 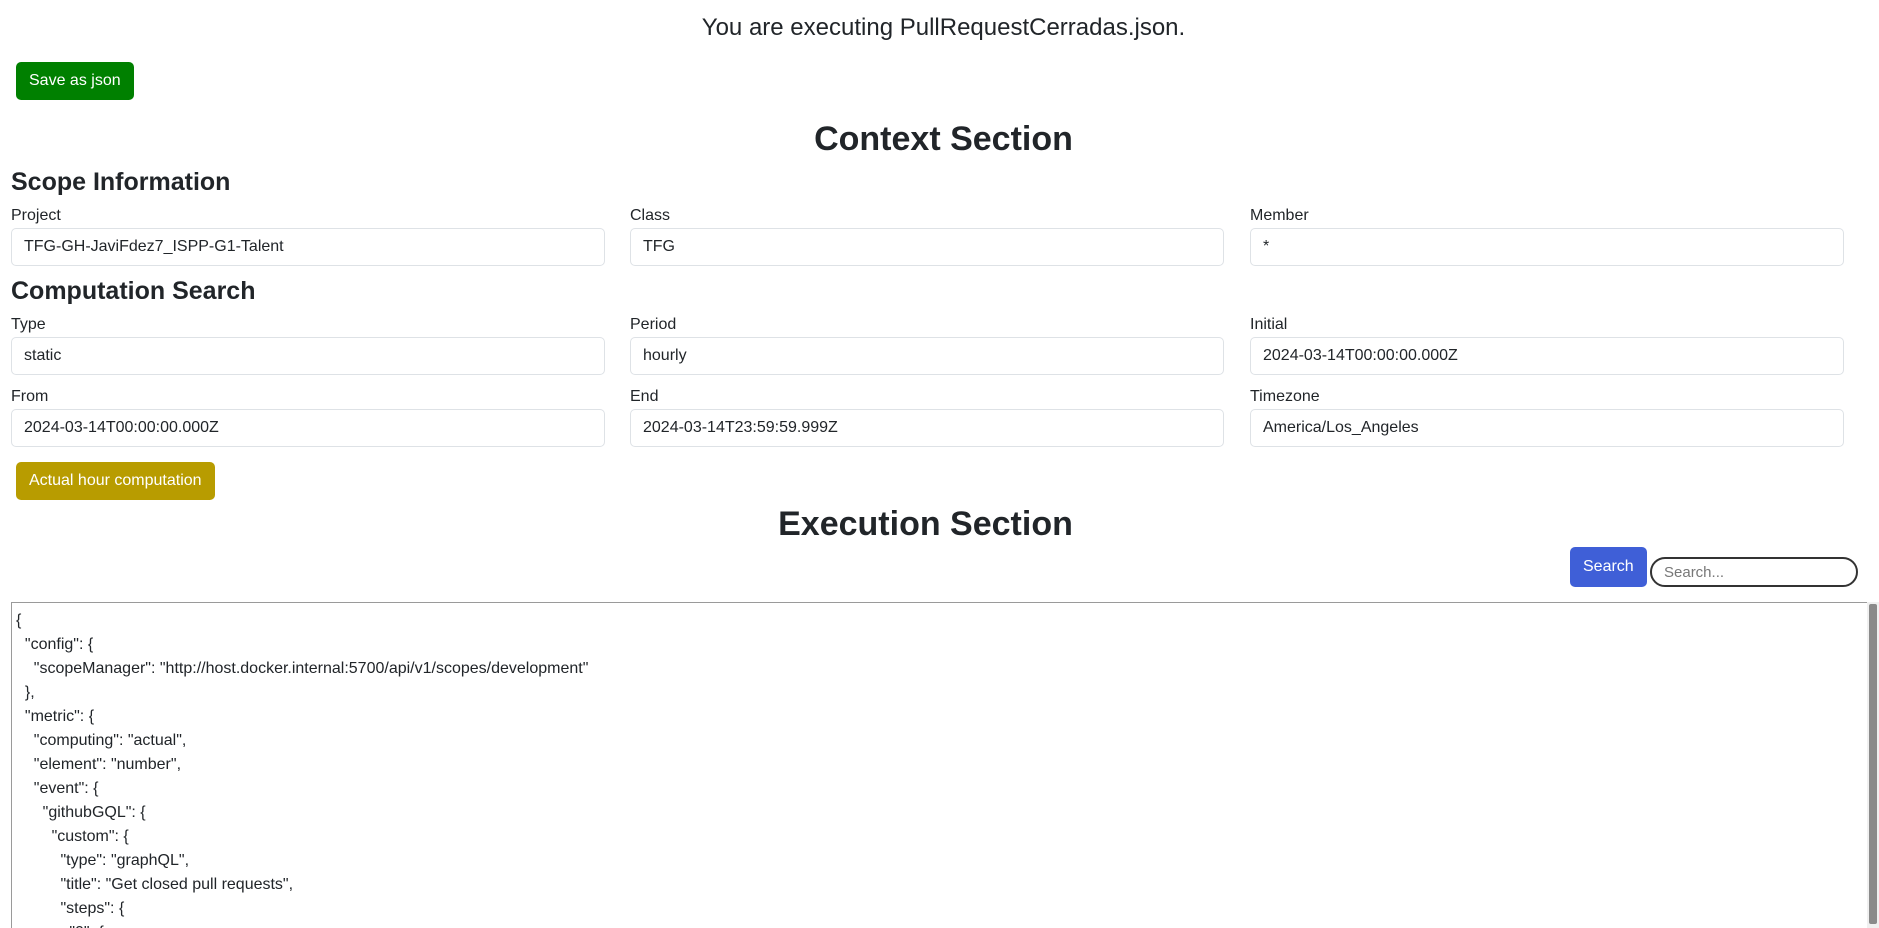 I want to click on end-label: End, so click(x=644, y=396).